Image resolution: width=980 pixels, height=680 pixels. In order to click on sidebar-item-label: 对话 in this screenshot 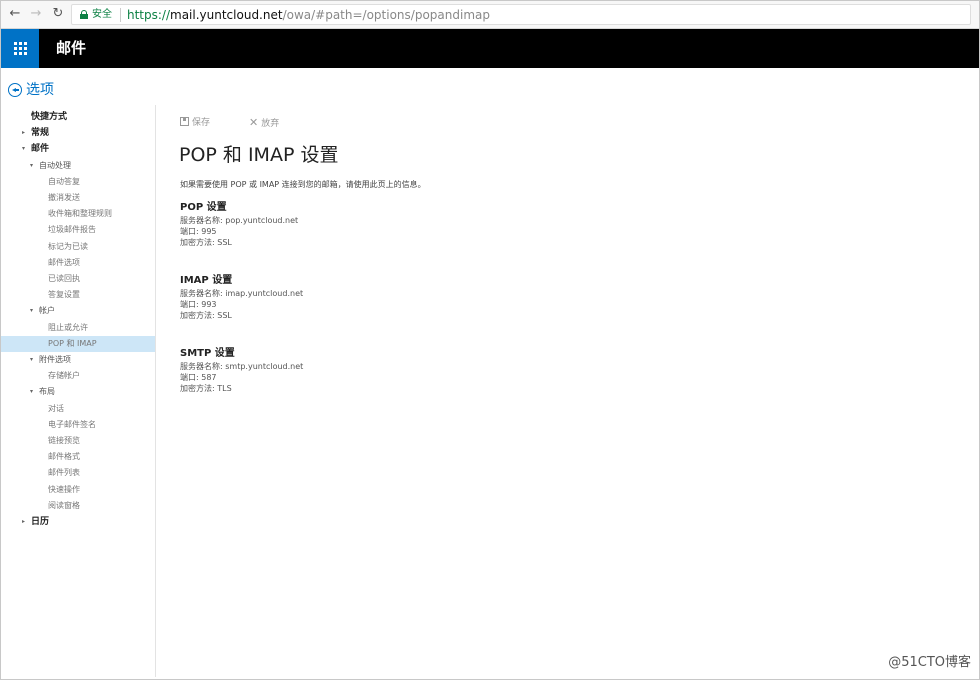, I will do `click(56, 408)`.